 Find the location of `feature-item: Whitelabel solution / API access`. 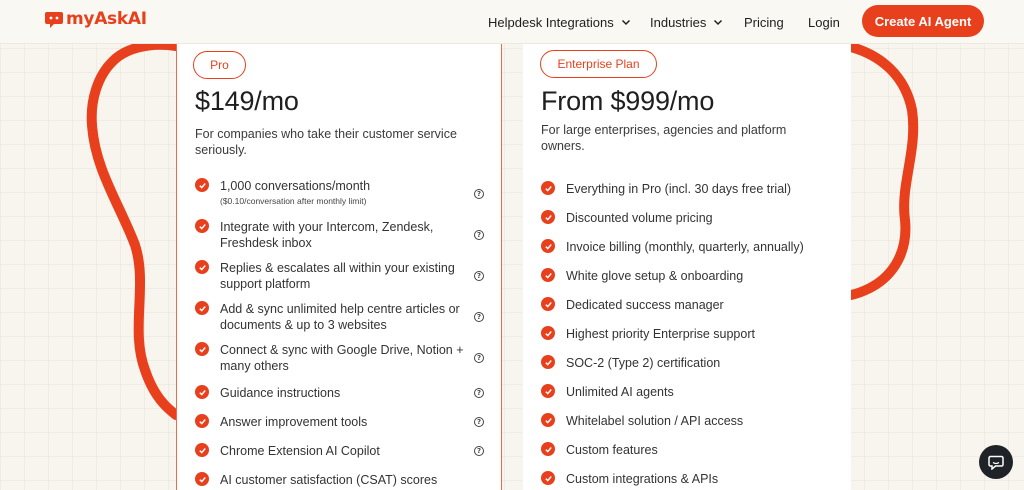

feature-item: Whitelabel solution / API access is located at coordinates (642, 421).